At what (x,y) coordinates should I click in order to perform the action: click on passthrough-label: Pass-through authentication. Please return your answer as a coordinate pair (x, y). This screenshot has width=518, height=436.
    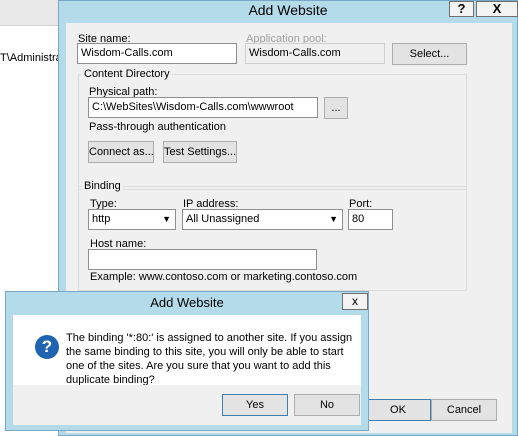
    Looking at the image, I should click on (157, 127).